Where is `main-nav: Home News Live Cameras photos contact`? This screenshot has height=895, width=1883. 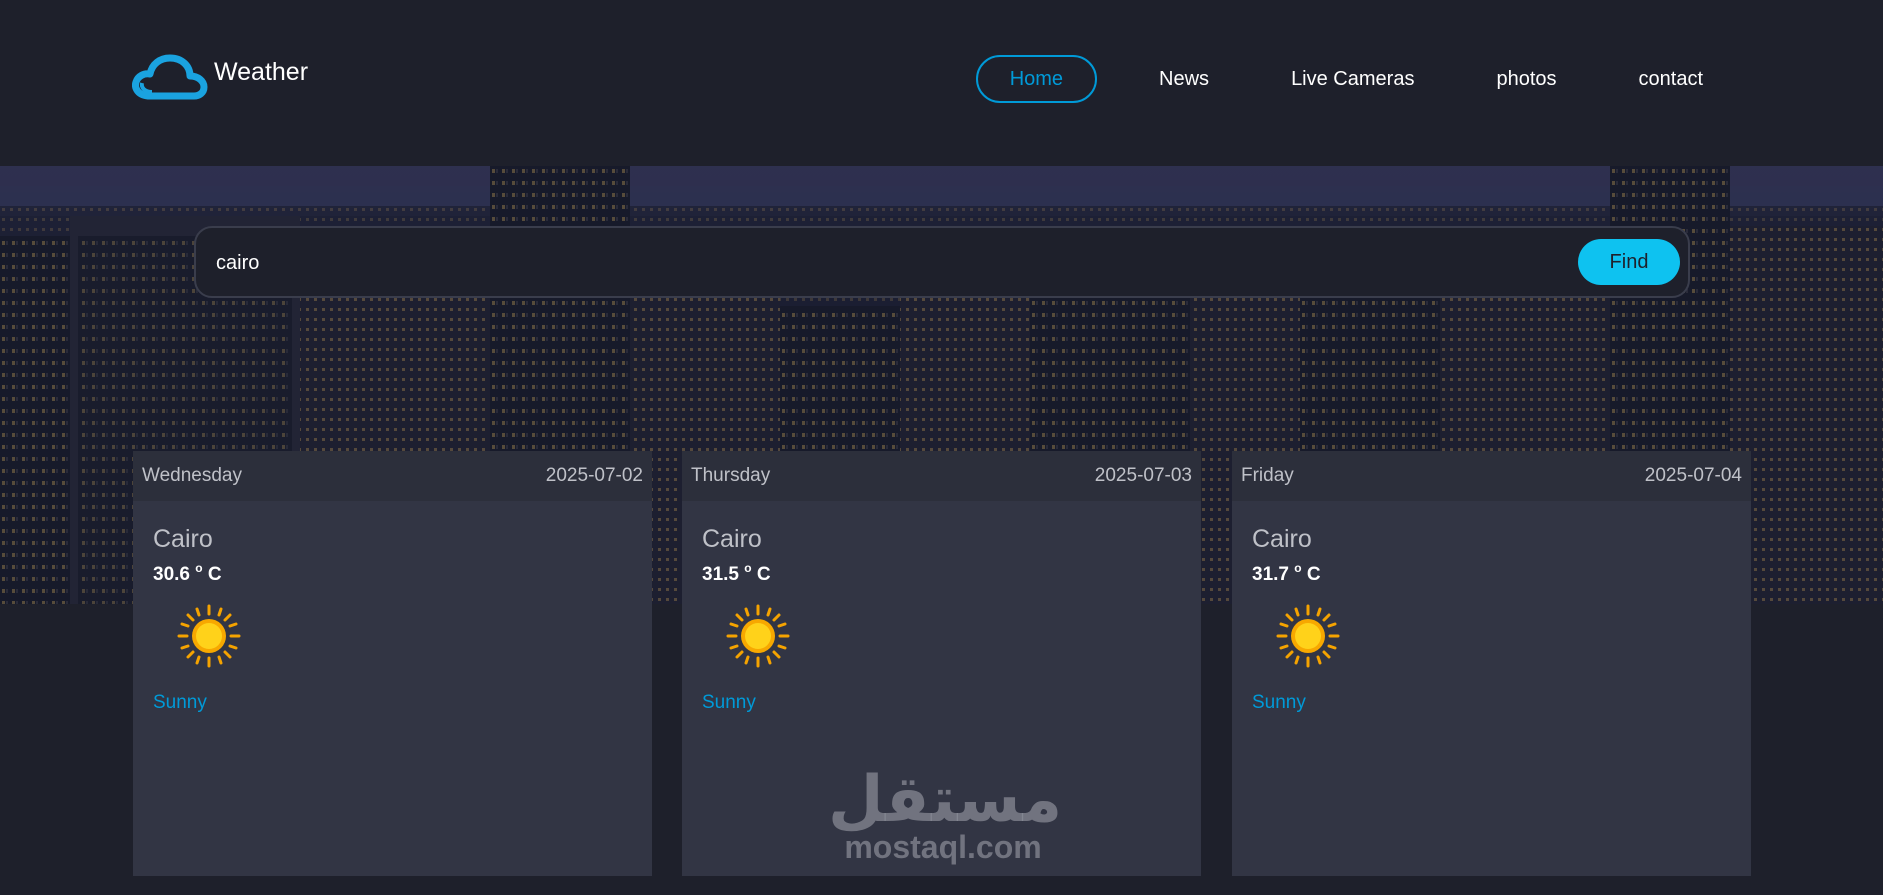
main-nav: Home News Live Cameras photos contact is located at coordinates (1349, 79).